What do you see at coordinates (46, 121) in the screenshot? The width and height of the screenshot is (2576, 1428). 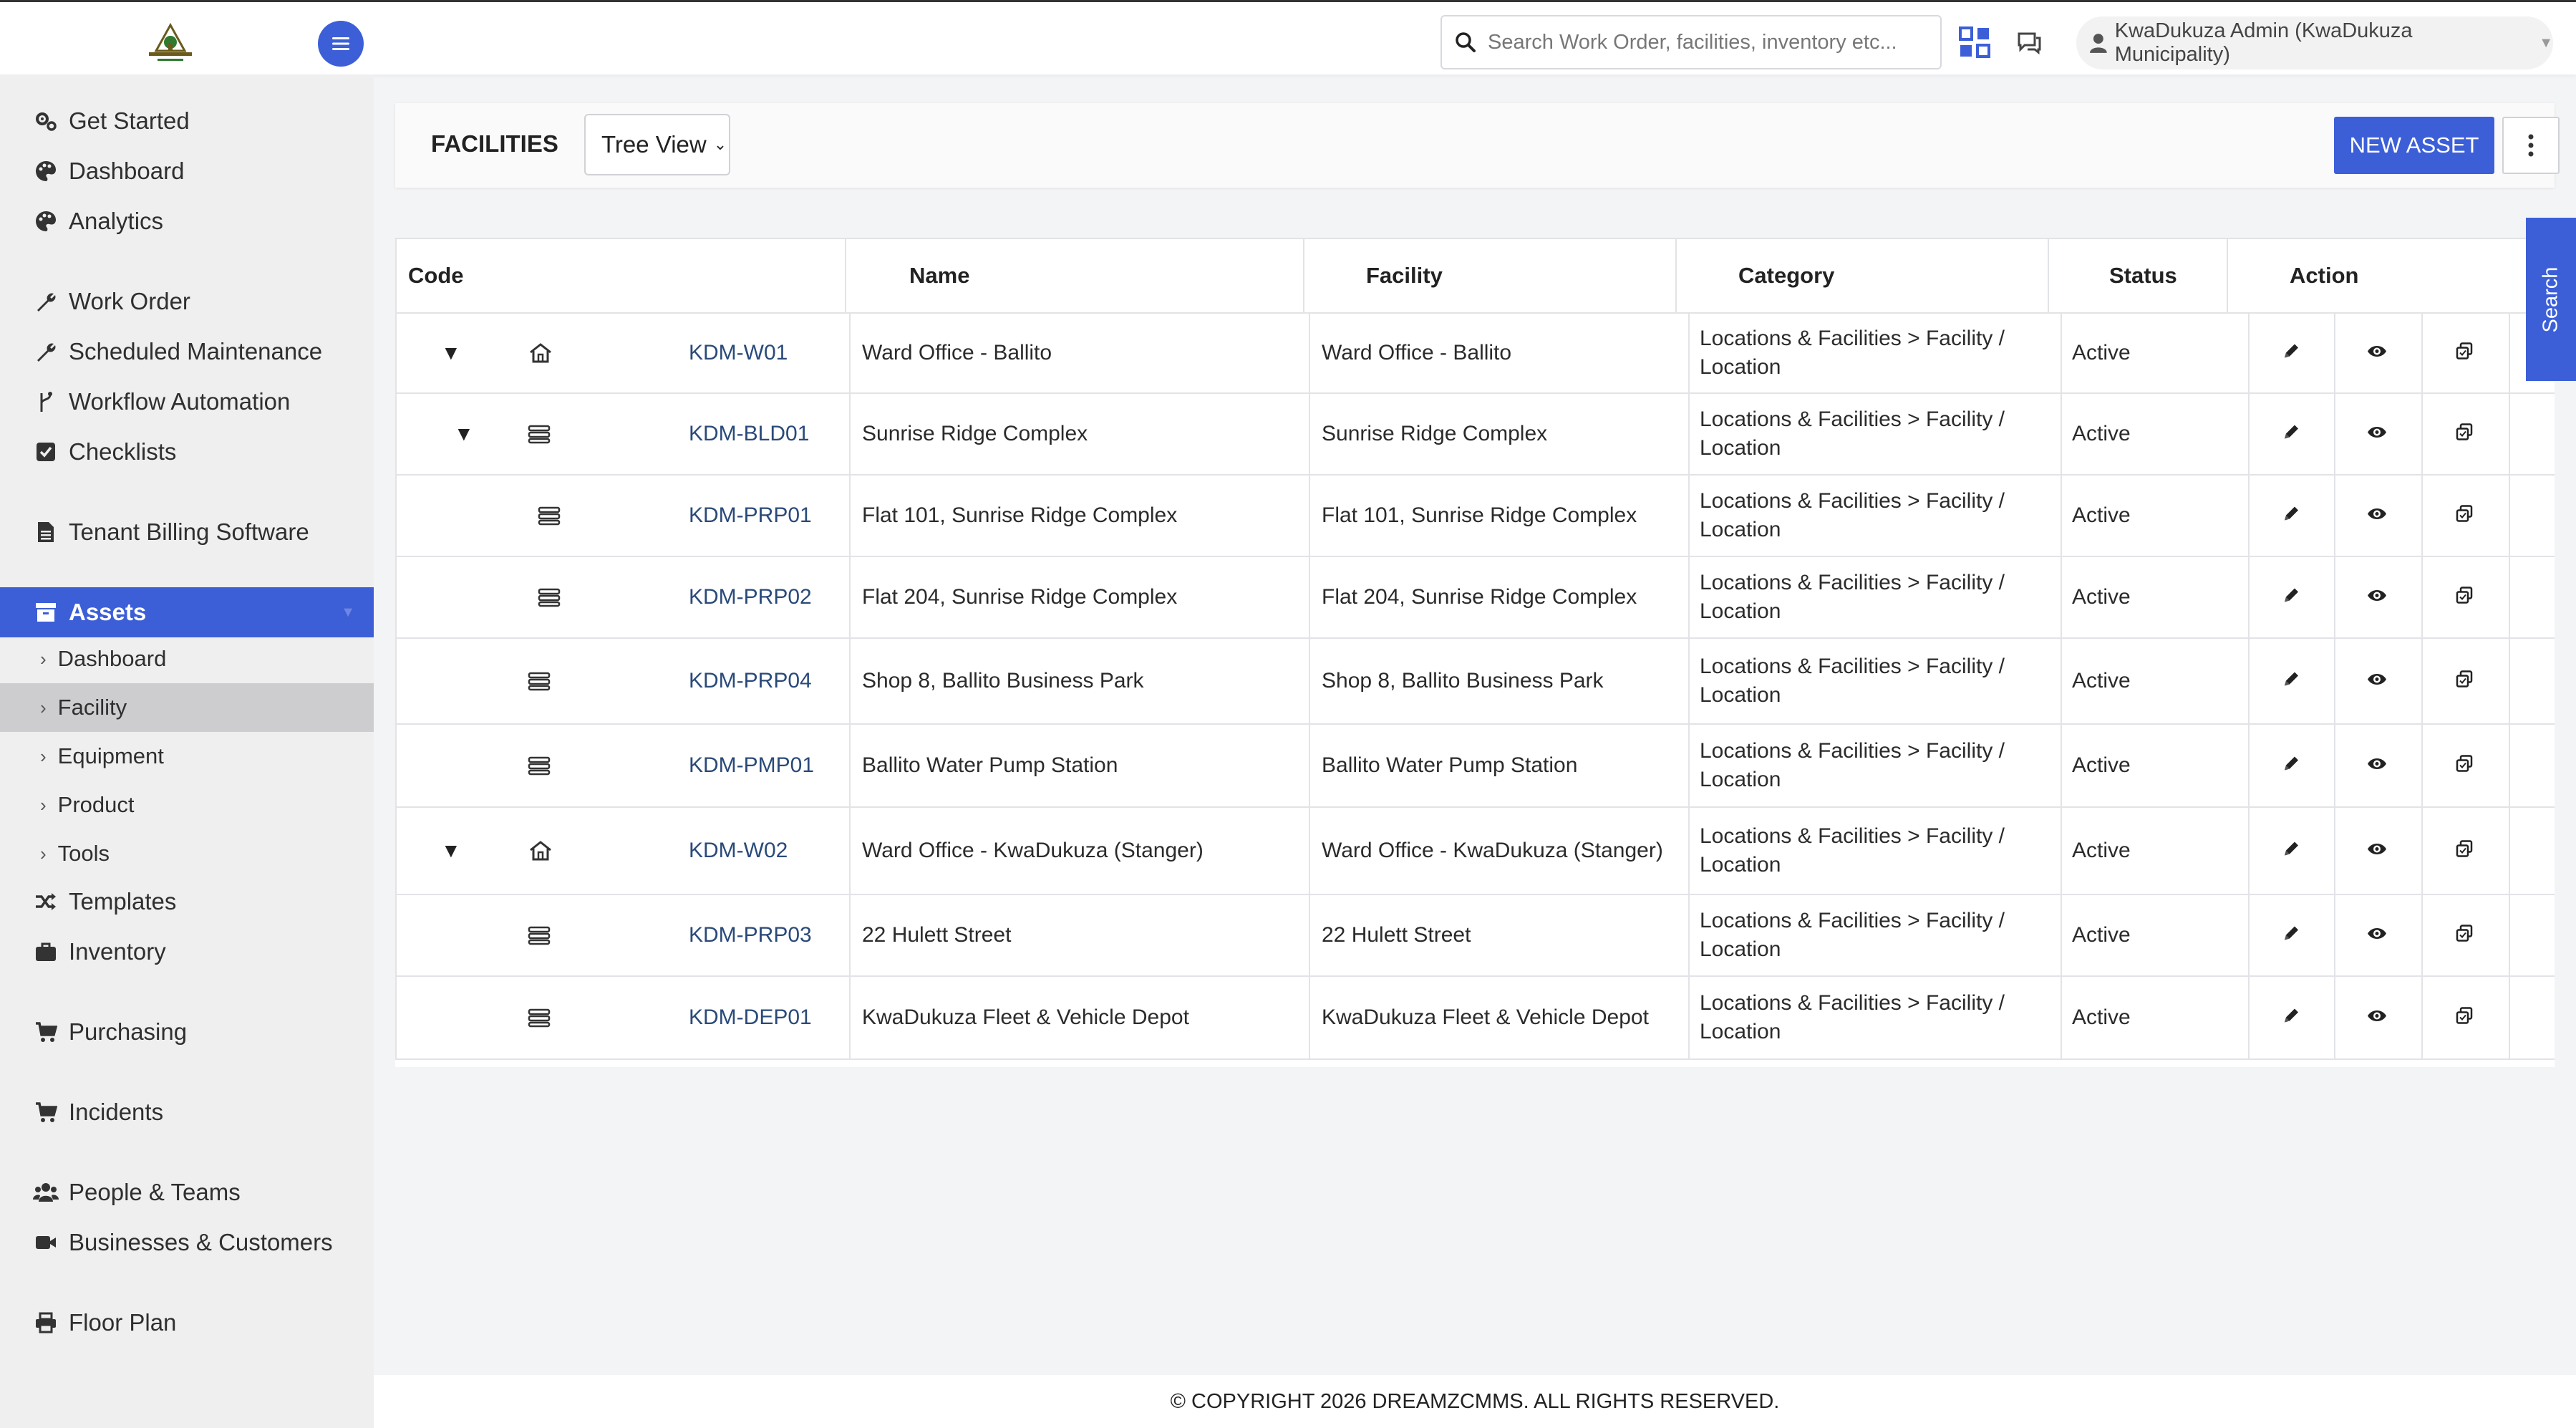 I see `gears-icon` at bounding box center [46, 121].